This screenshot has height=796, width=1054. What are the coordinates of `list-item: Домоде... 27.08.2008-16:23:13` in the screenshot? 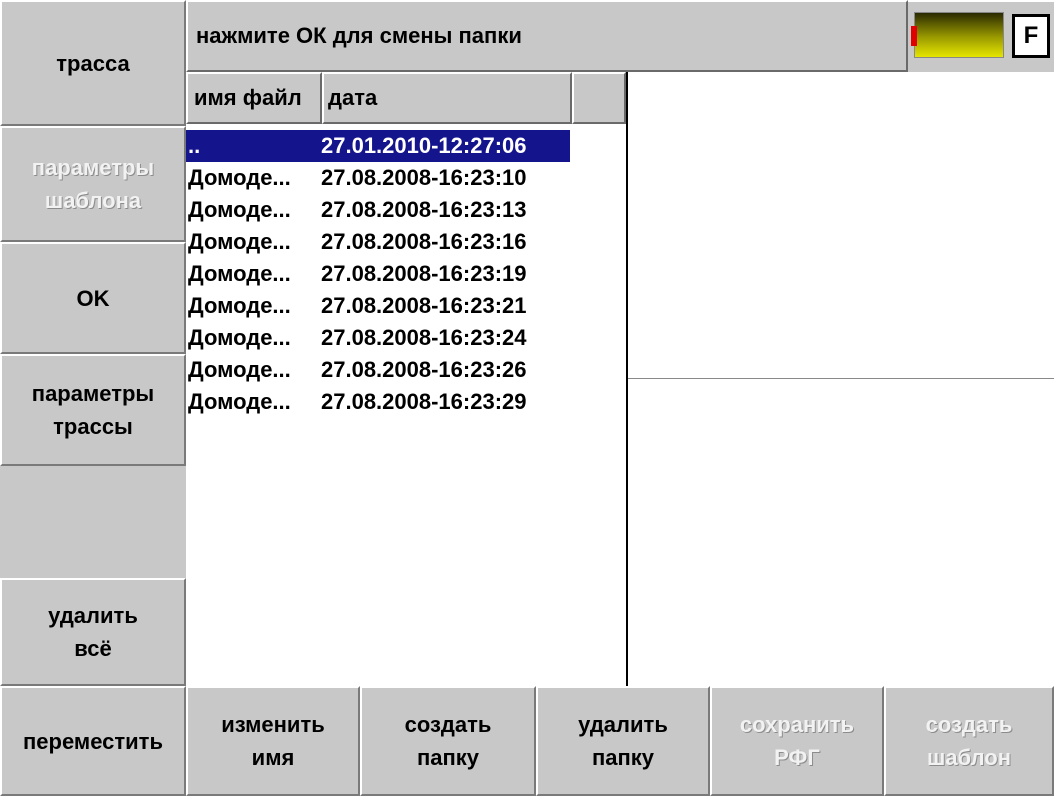 It's located at (378, 210).